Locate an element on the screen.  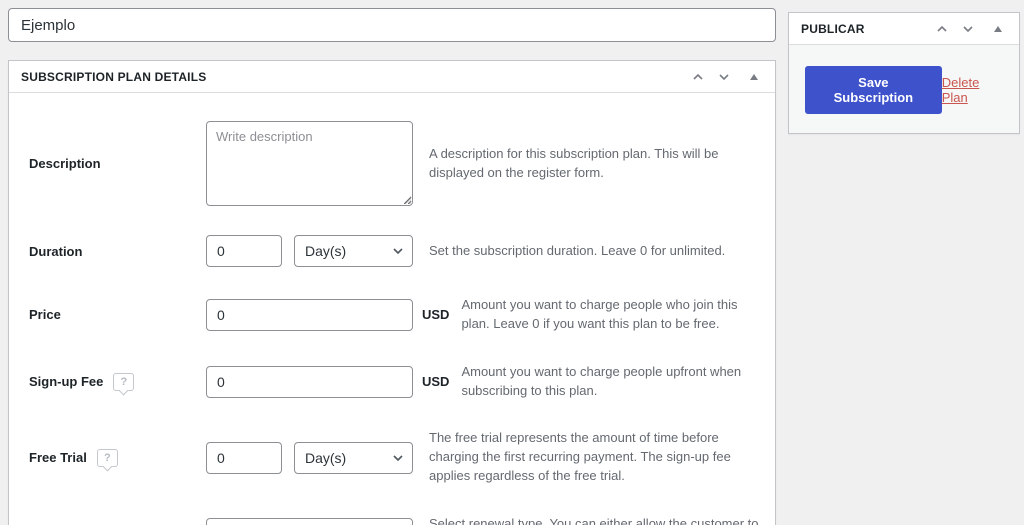
price-label: Price is located at coordinates (45, 315).